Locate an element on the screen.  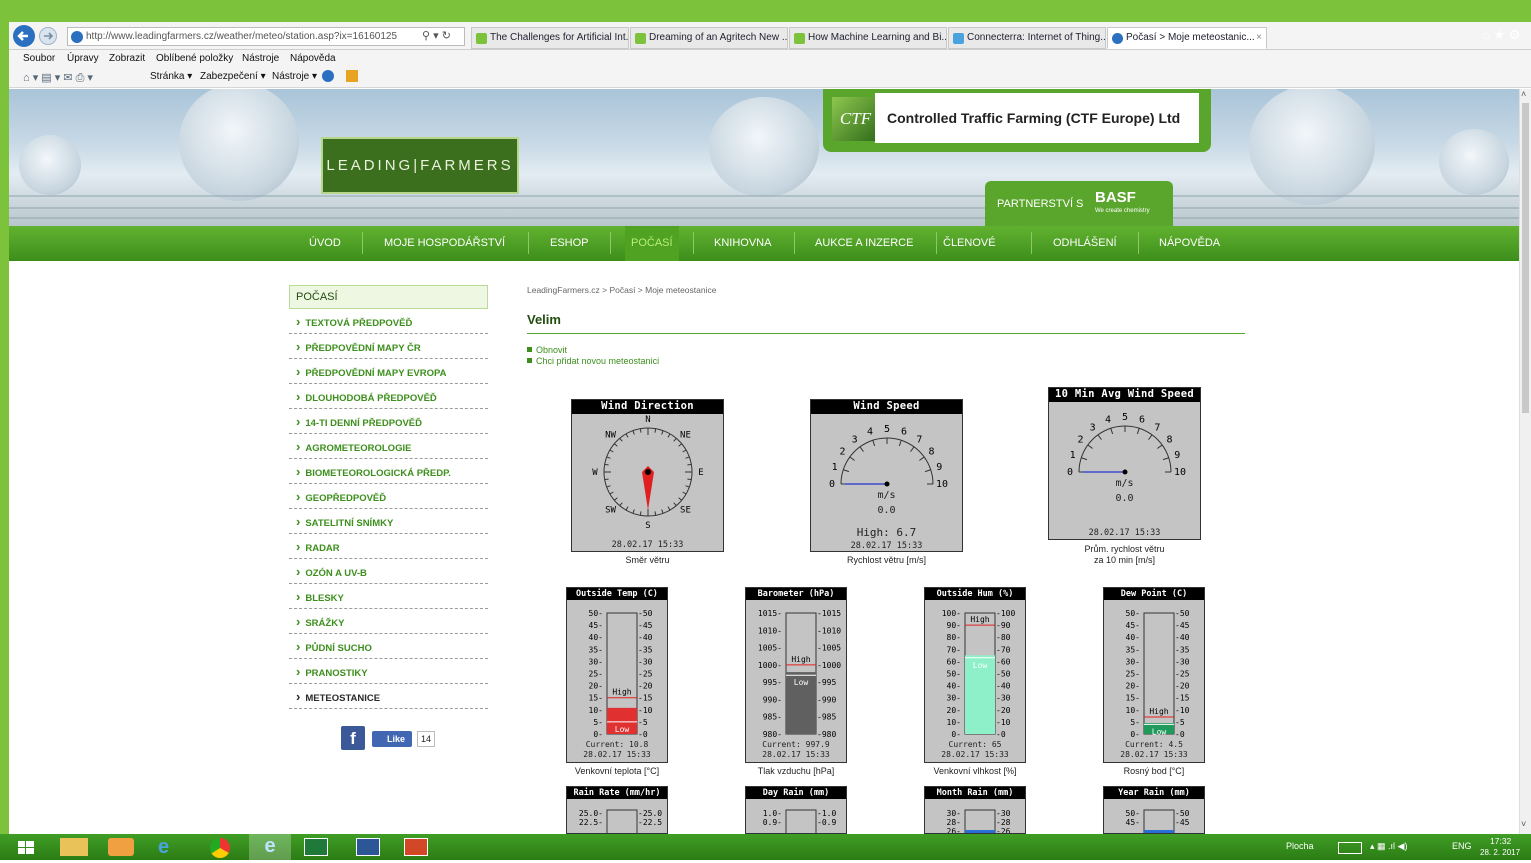
sidebar-item: PŘEDPOVĚDNÍ MAPY ČR is located at coordinates (388, 346).